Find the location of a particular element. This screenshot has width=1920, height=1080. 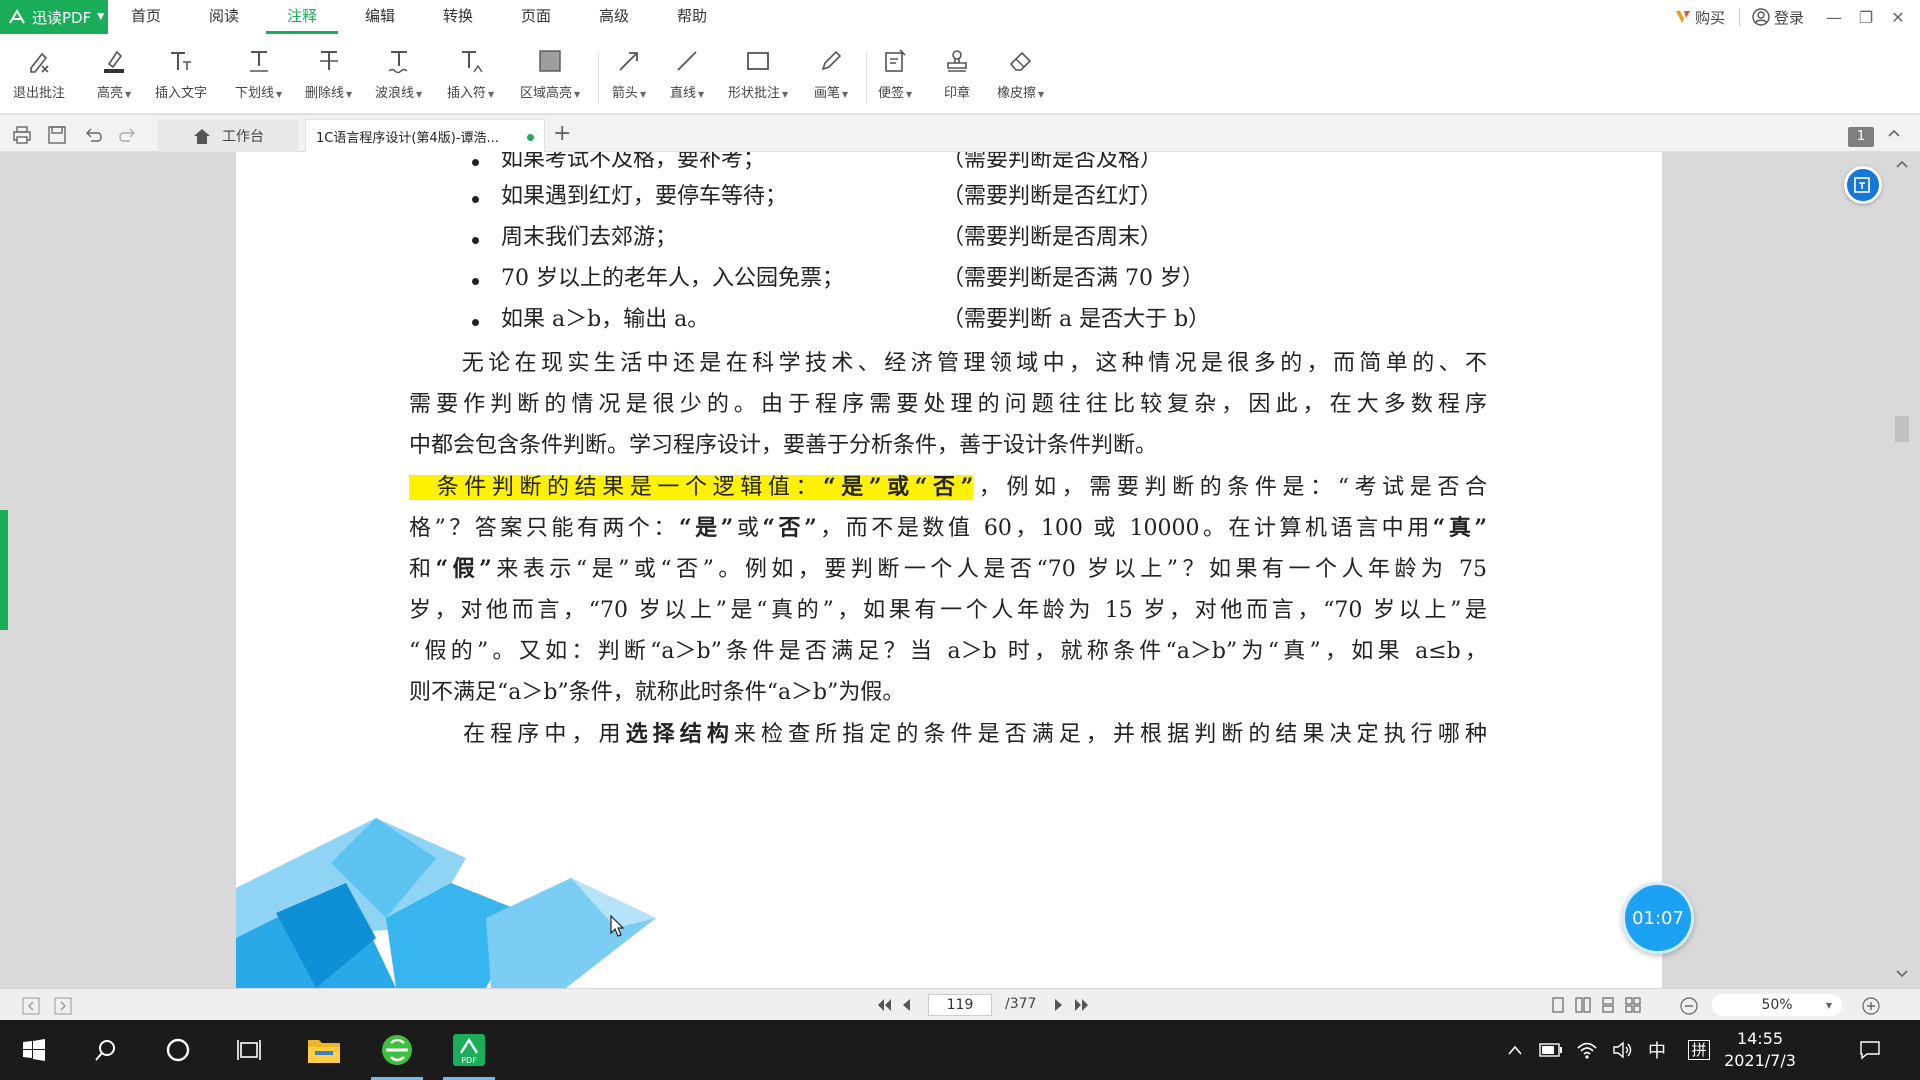

pdf-app-button: PDF is located at coordinates (469, 1050).